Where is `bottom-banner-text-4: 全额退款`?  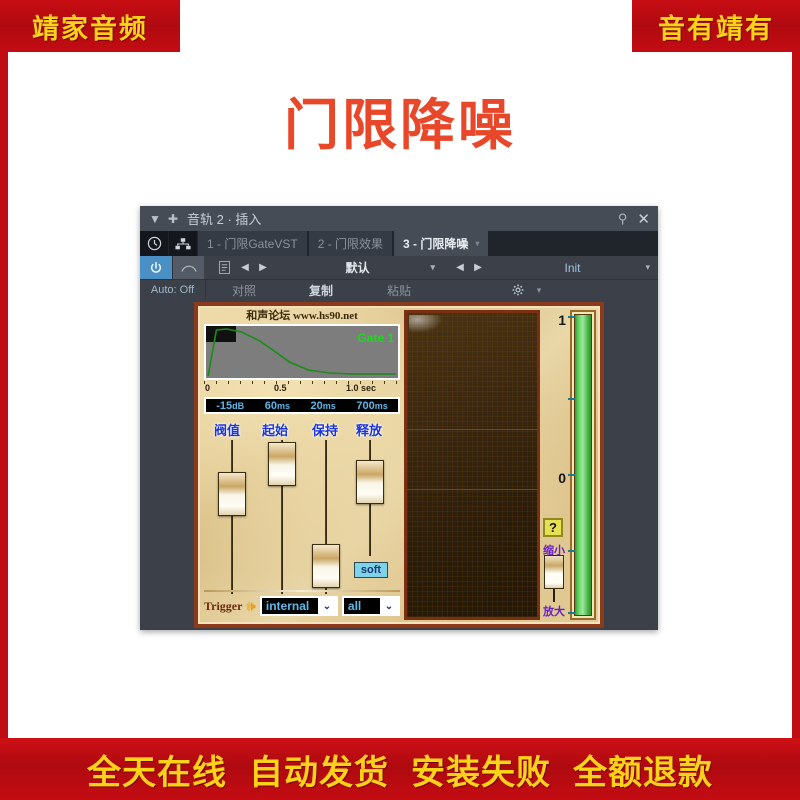 bottom-banner-text-4: 全额退款 is located at coordinates (643, 772).